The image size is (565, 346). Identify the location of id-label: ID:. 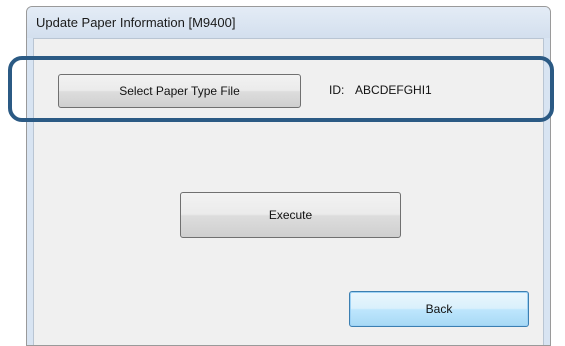
(337, 90).